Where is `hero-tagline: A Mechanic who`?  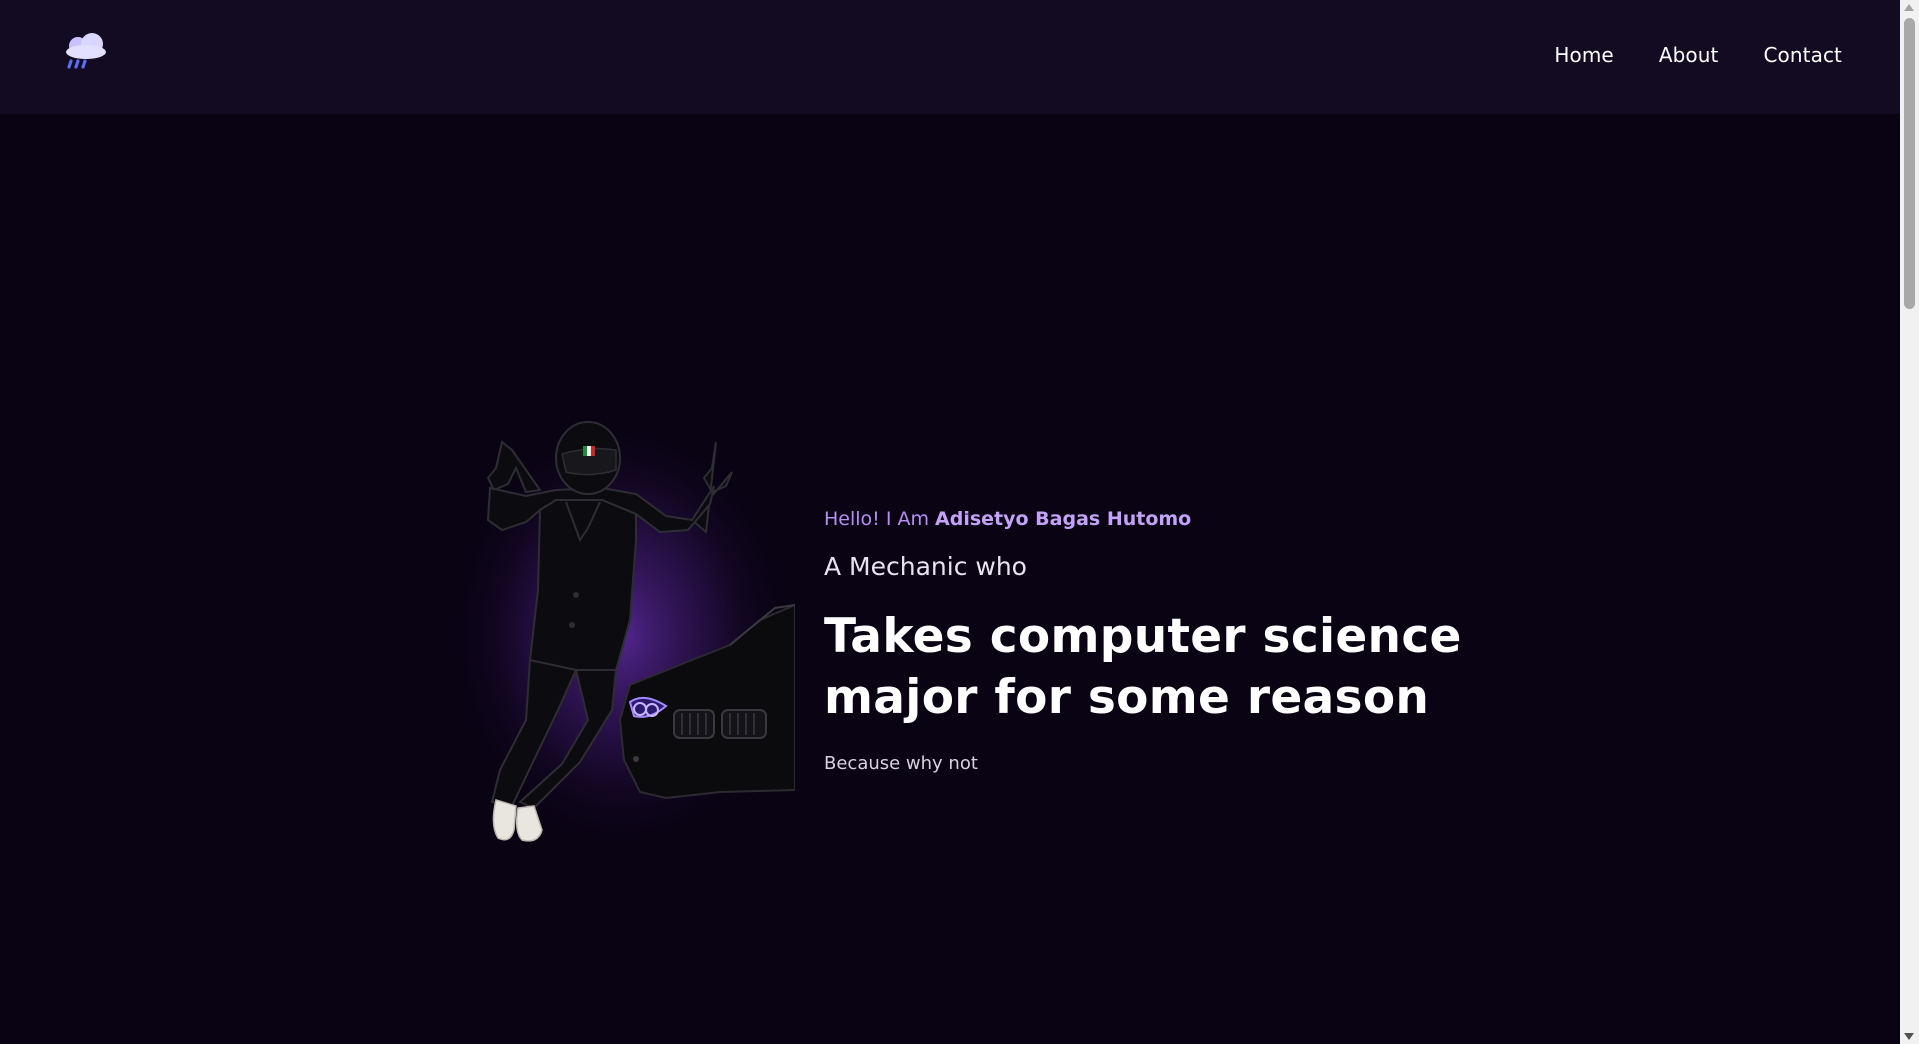
hero-tagline: A Mechanic who is located at coordinates (925, 566).